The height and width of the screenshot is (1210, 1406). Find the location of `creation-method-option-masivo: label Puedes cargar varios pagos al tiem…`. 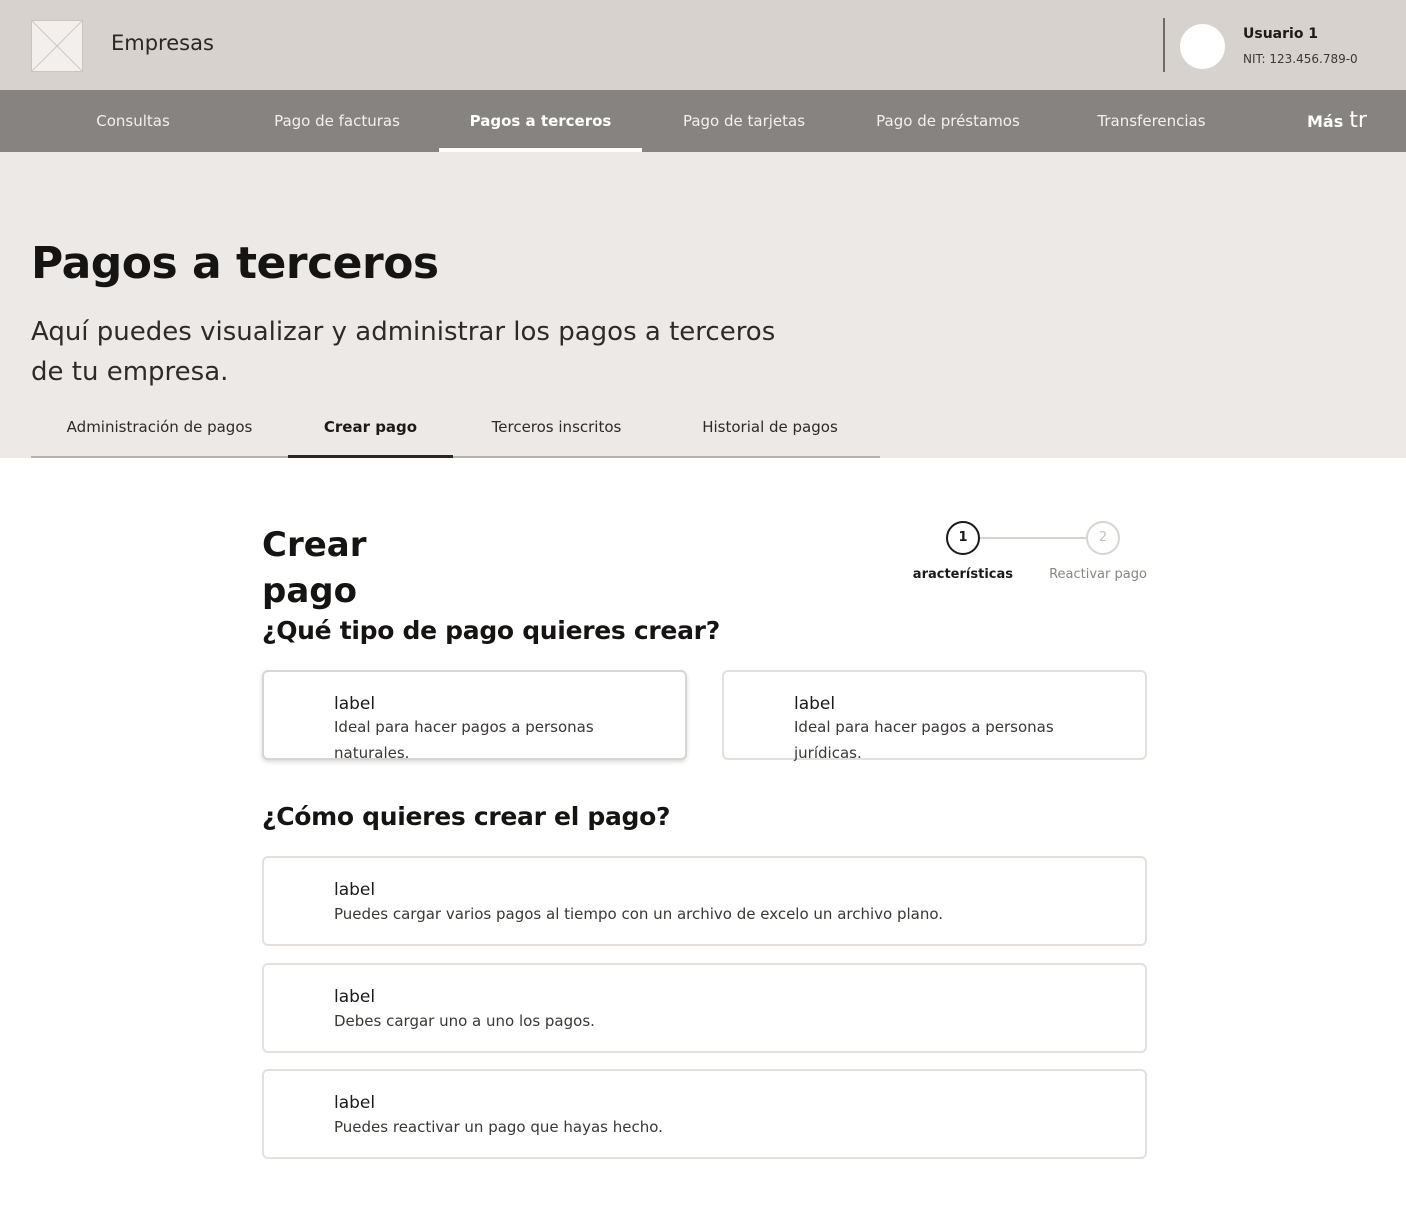

creation-method-option-masivo: label Puedes cargar varios pagos al tiem… is located at coordinates (704, 901).